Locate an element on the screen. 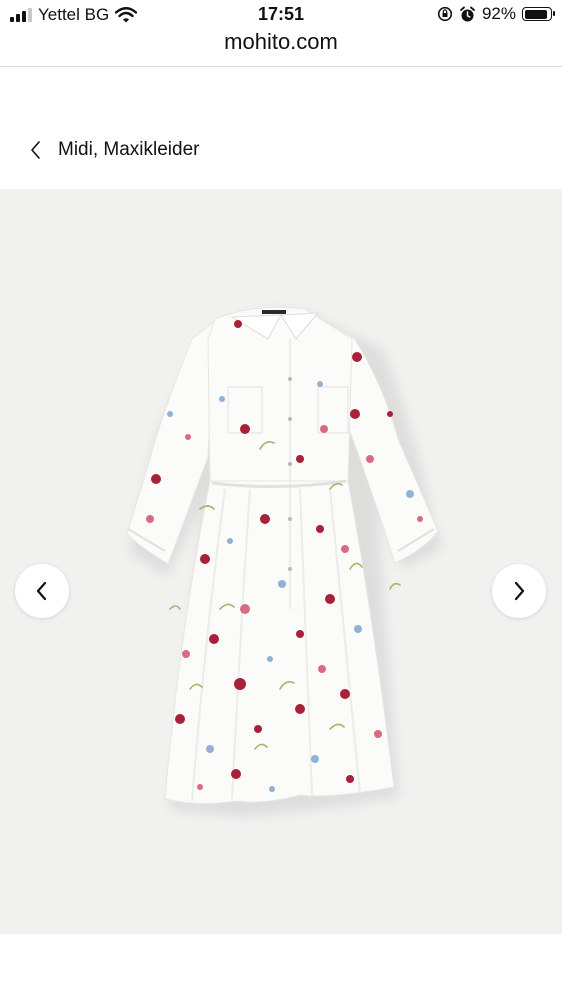 This screenshot has width=562, height=999. rotation-lock-icon is located at coordinates (445, 14).